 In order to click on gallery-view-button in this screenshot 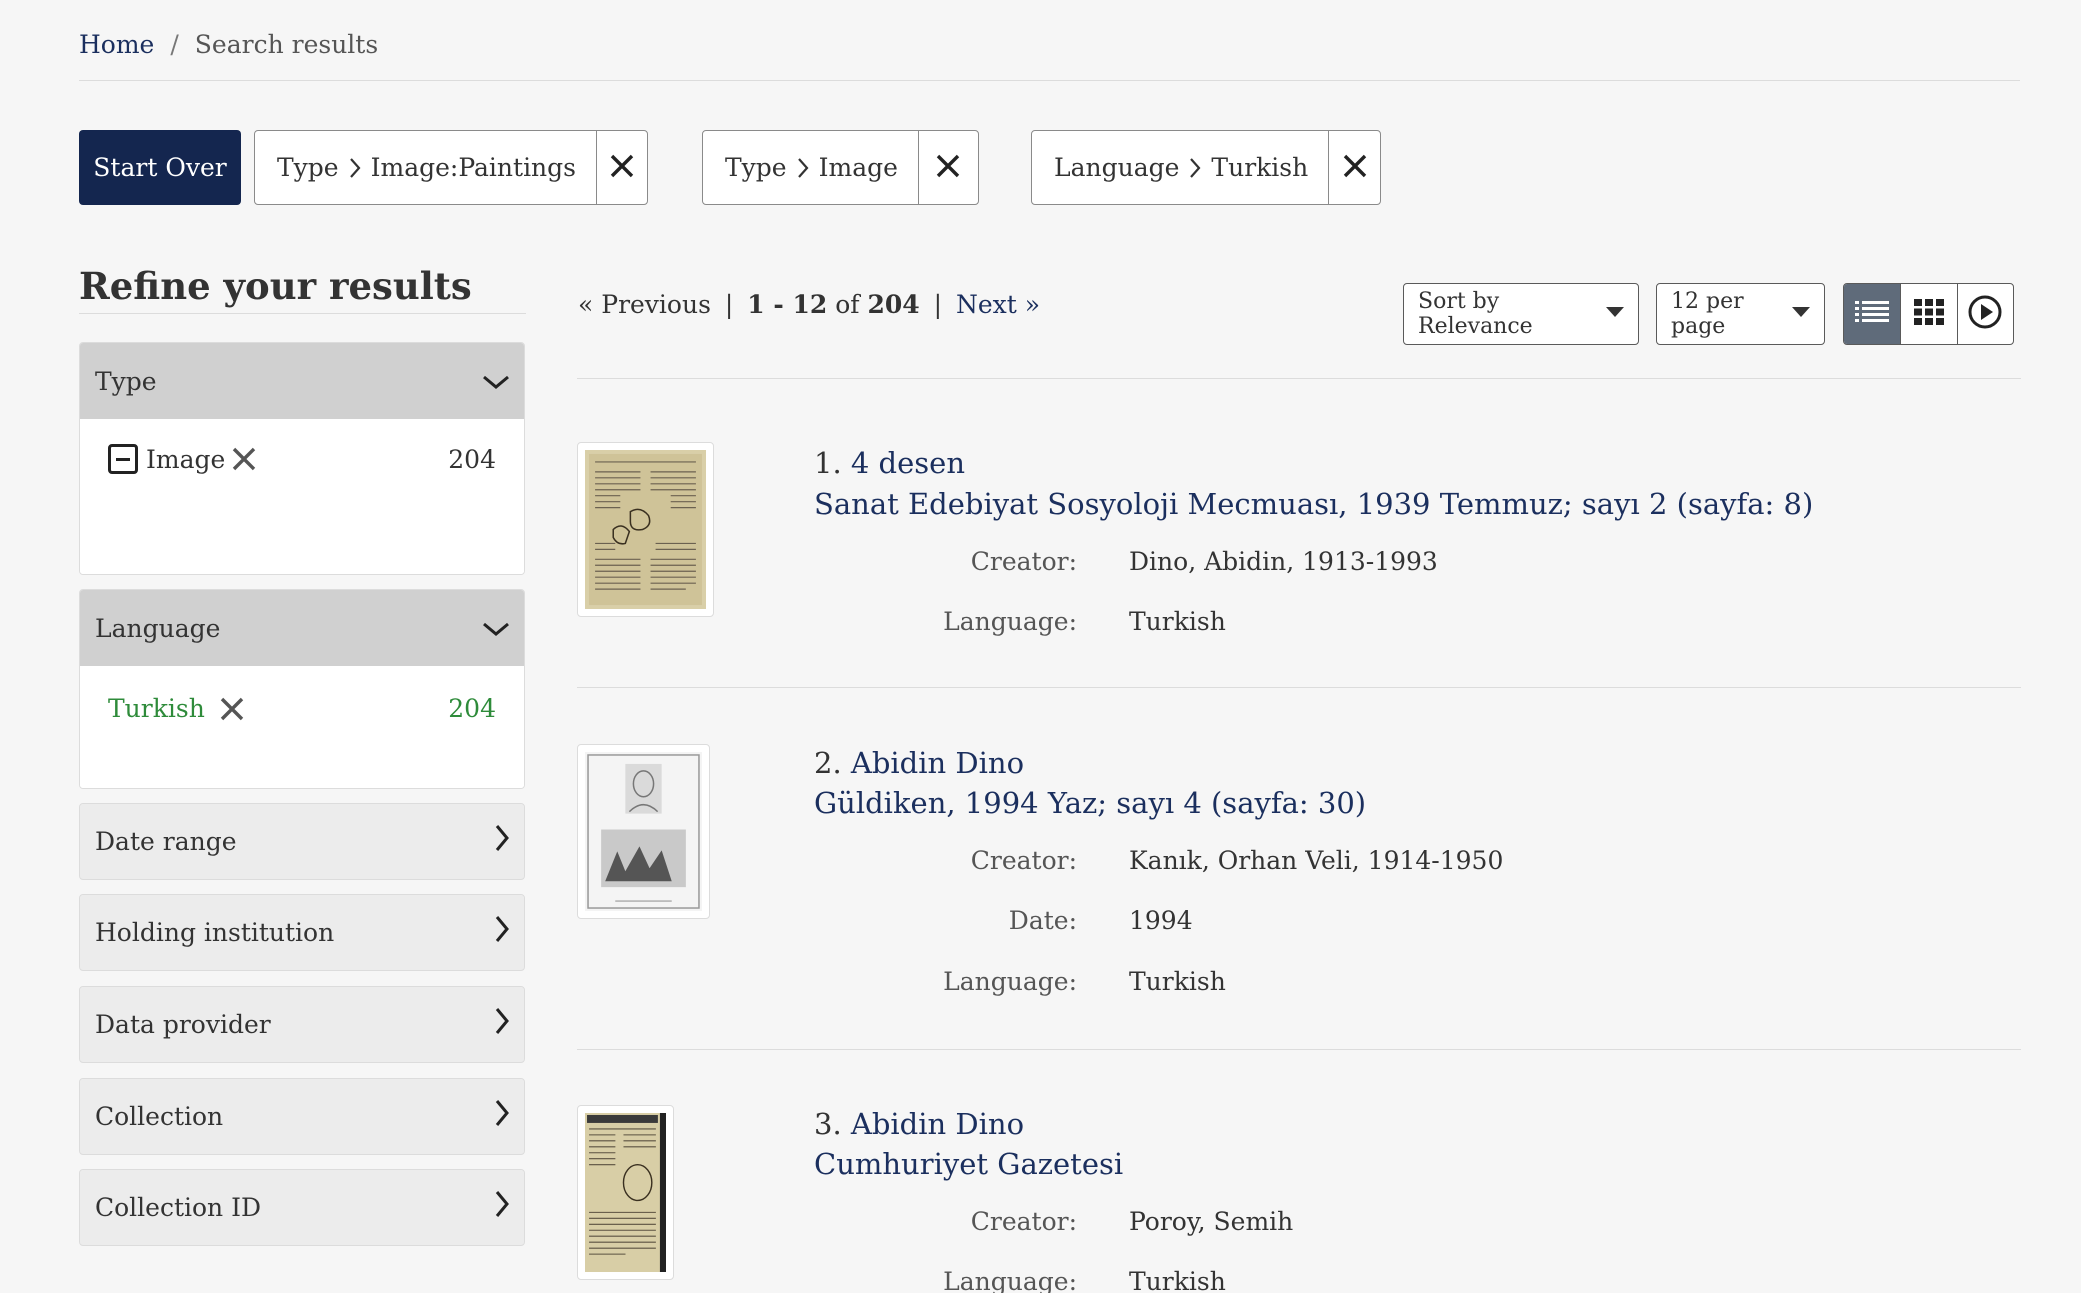, I will do `click(1928, 314)`.